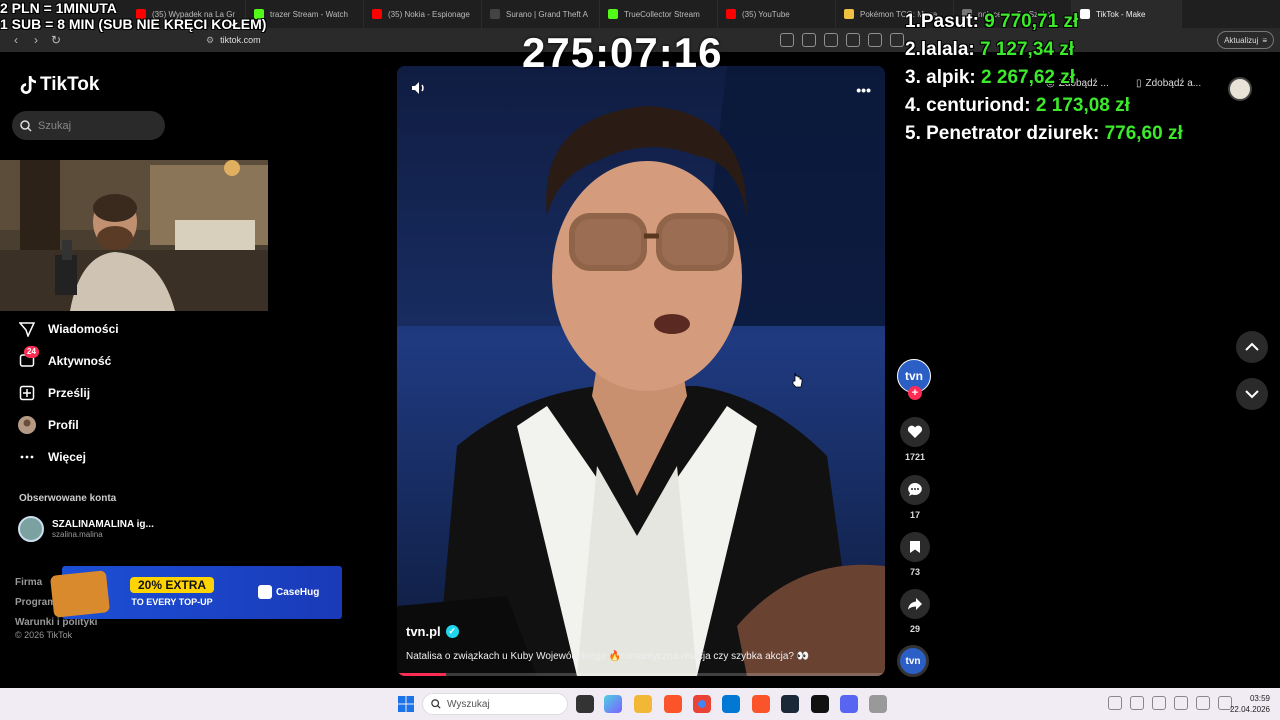 This screenshot has height=720, width=1280. Describe the element at coordinates (1044, 106) in the screenshot. I see `leaderboard-row: 4. centuriond: 2 173,08 zł` at that location.